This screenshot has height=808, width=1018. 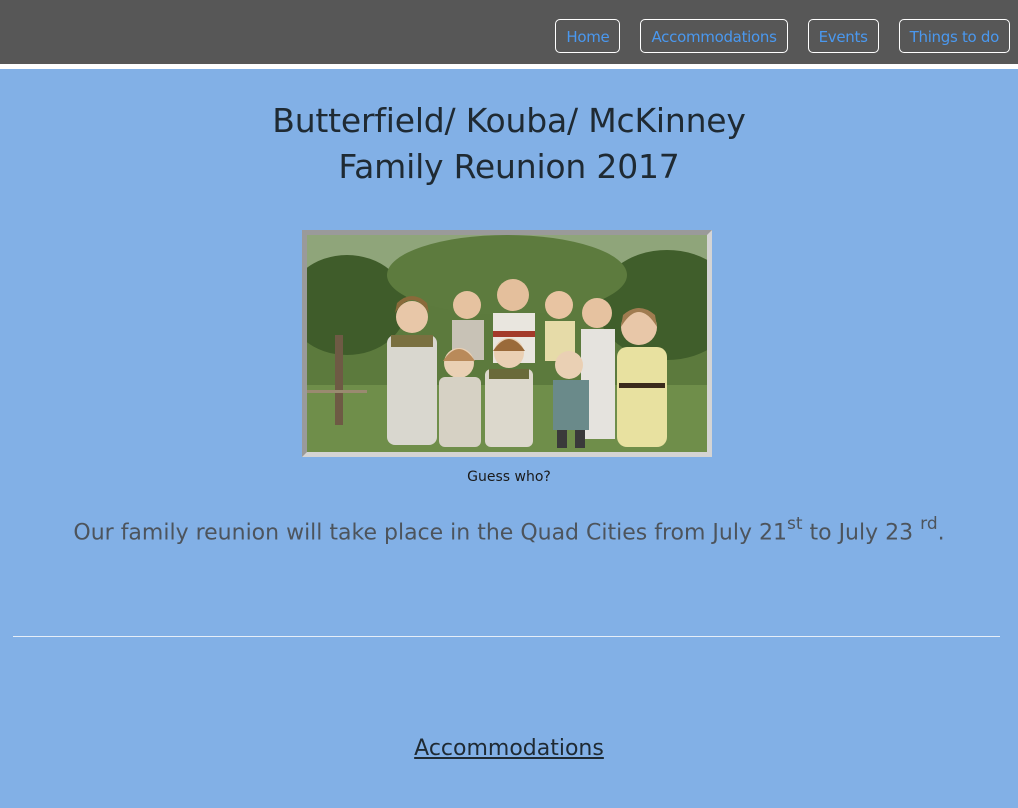 What do you see at coordinates (509, 166) in the screenshot?
I see `page-title-line-2: Family Reunion 2017` at bounding box center [509, 166].